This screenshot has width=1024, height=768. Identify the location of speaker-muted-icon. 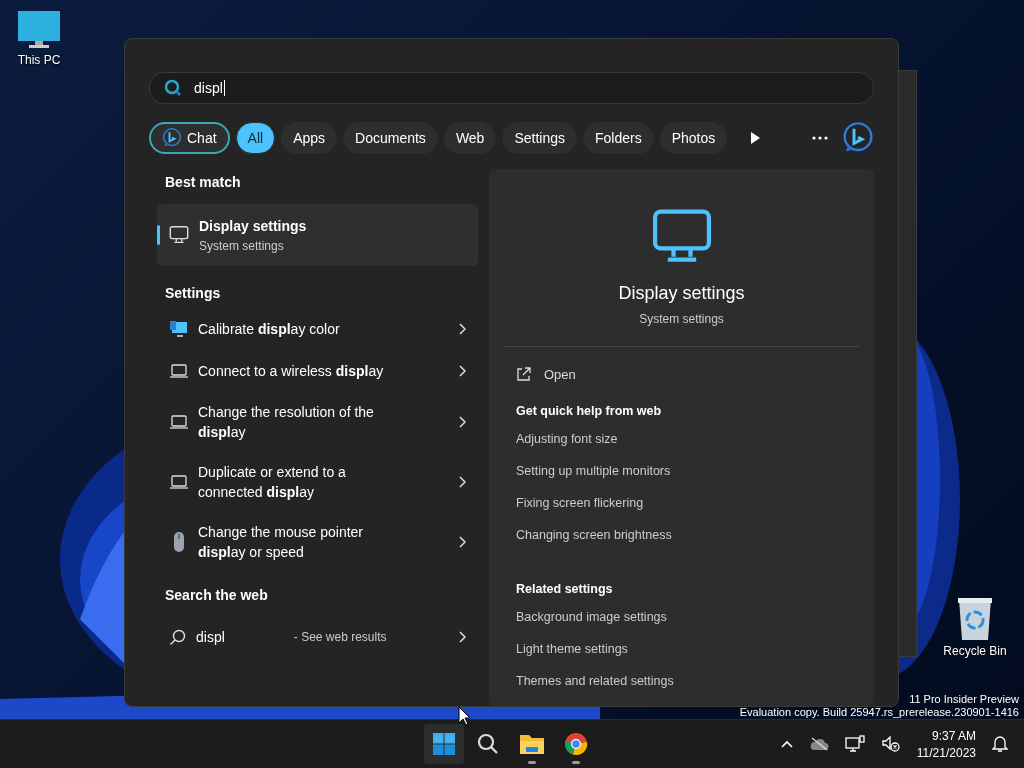
(890, 744).